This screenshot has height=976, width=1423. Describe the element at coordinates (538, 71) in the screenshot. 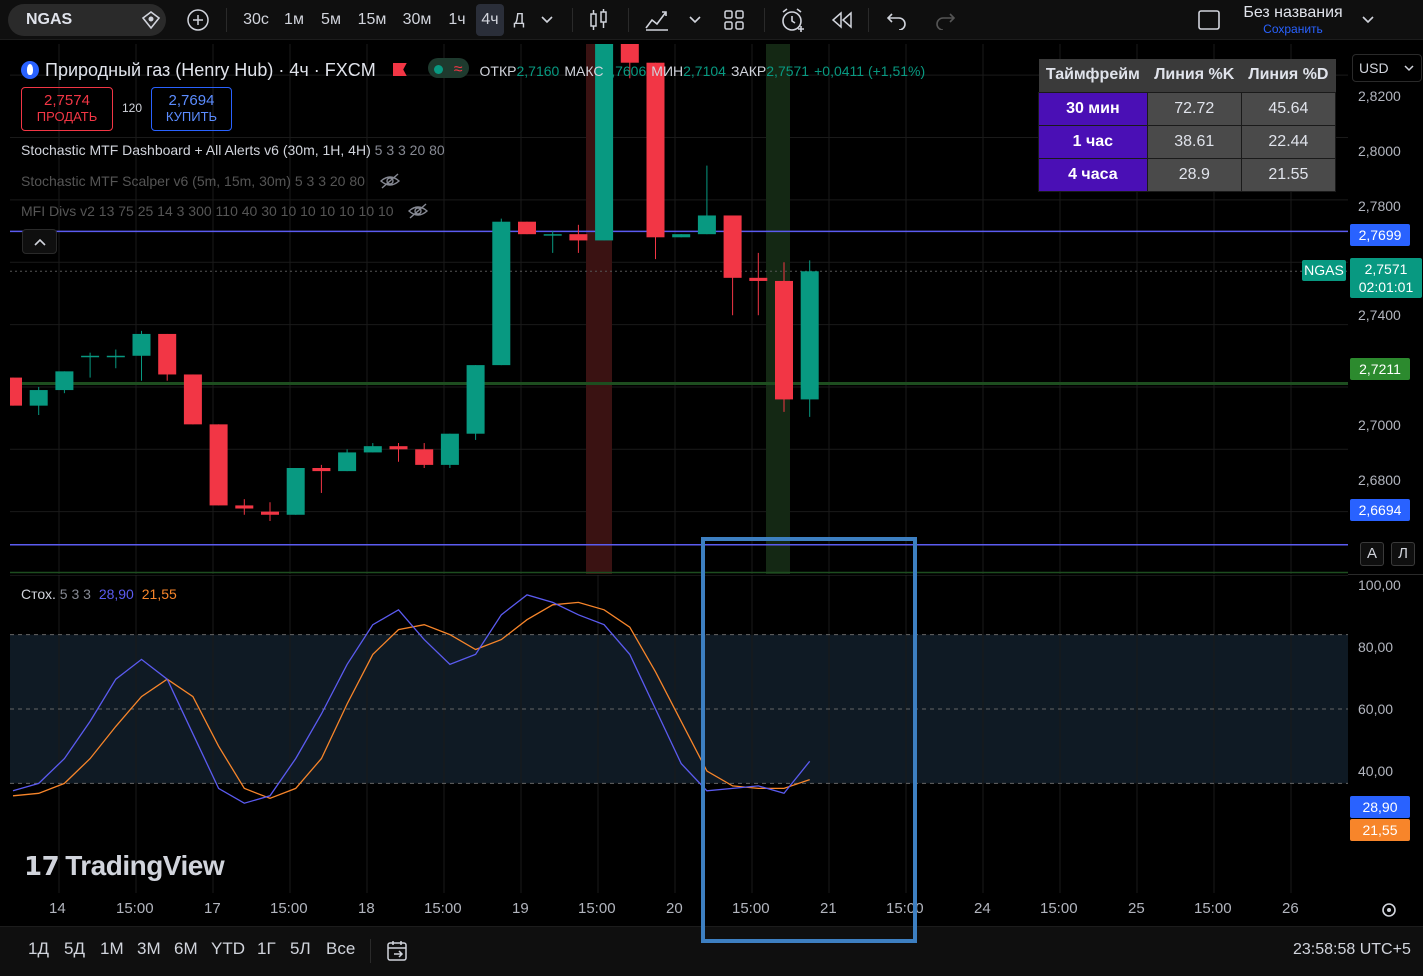

I see `open-value: 2,7160` at that location.